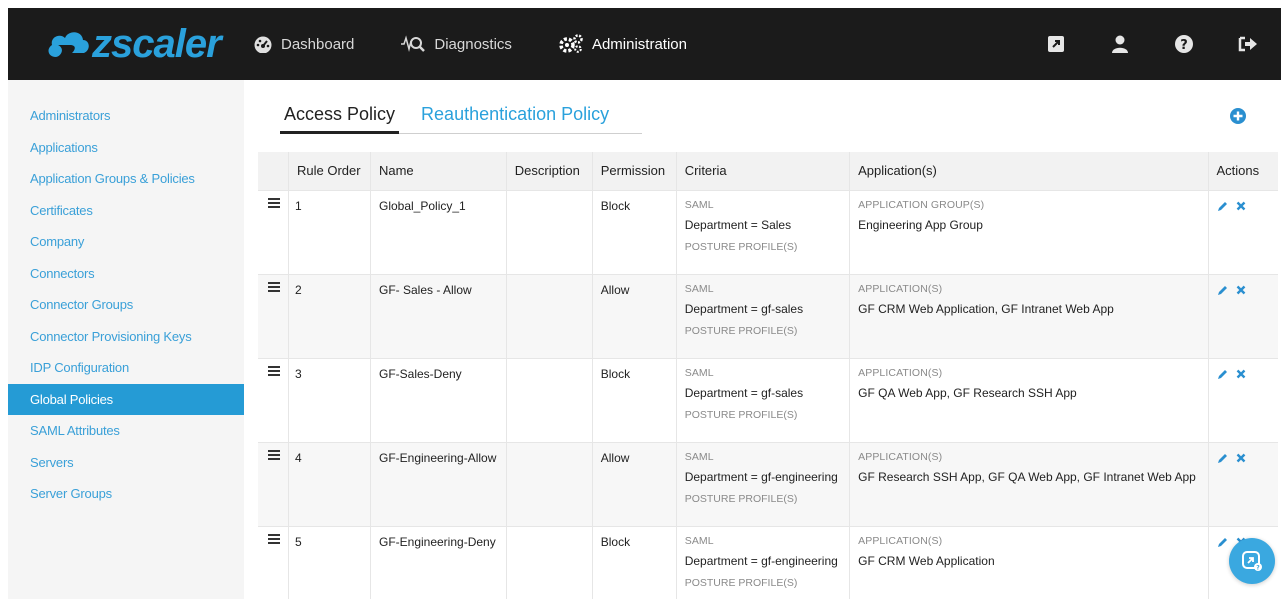 The image size is (1281, 599). What do you see at coordinates (126, 211) in the screenshot?
I see `sidebar-item-certificates: Certificates` at bounding box center [126, 211].